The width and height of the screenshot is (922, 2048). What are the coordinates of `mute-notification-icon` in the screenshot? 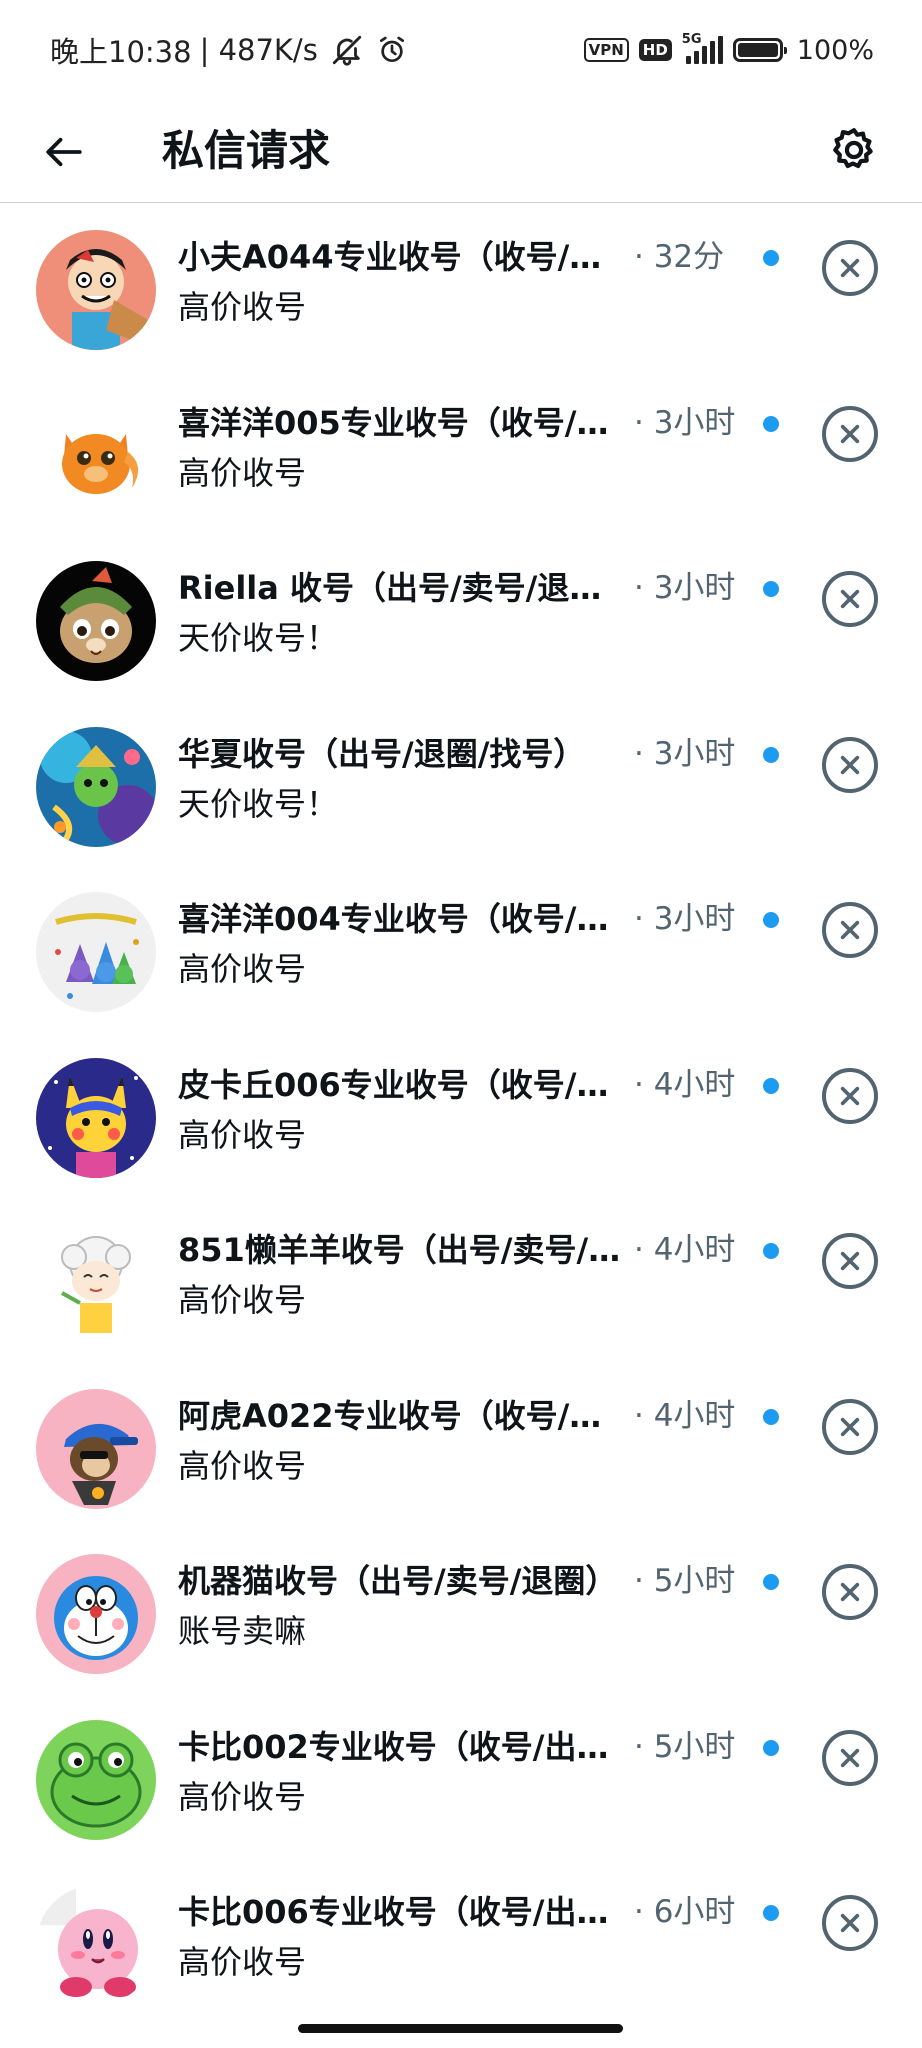 It's located at (347, 50).